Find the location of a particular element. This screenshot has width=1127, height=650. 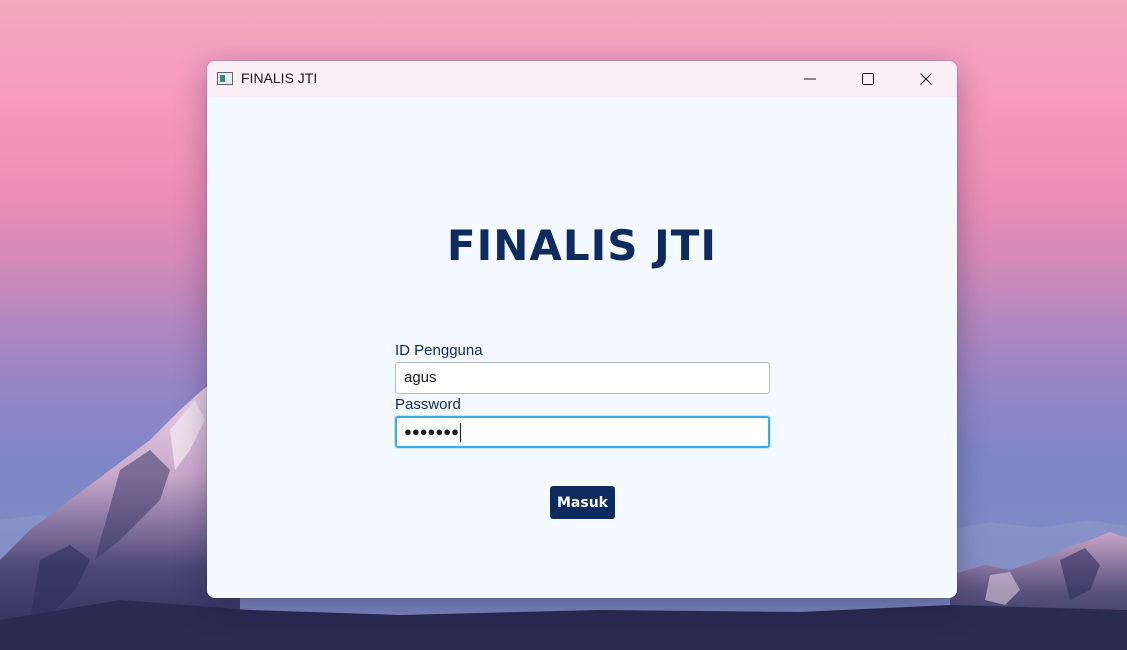

app-window-icon is located at coordinates (225, 78).